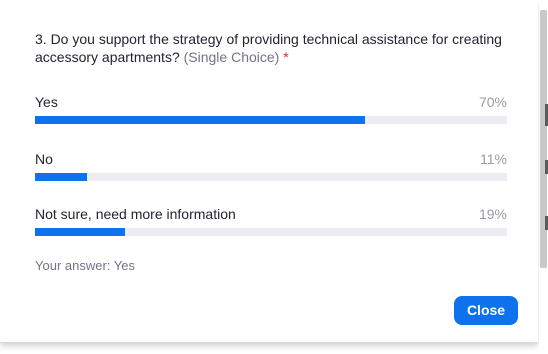 The height and width of the screenshot is (354, 548). What do you see at coordinates (492, 102) in the screenshot?
I see `option-percentage: 70%` at bounding box center [492, 102].